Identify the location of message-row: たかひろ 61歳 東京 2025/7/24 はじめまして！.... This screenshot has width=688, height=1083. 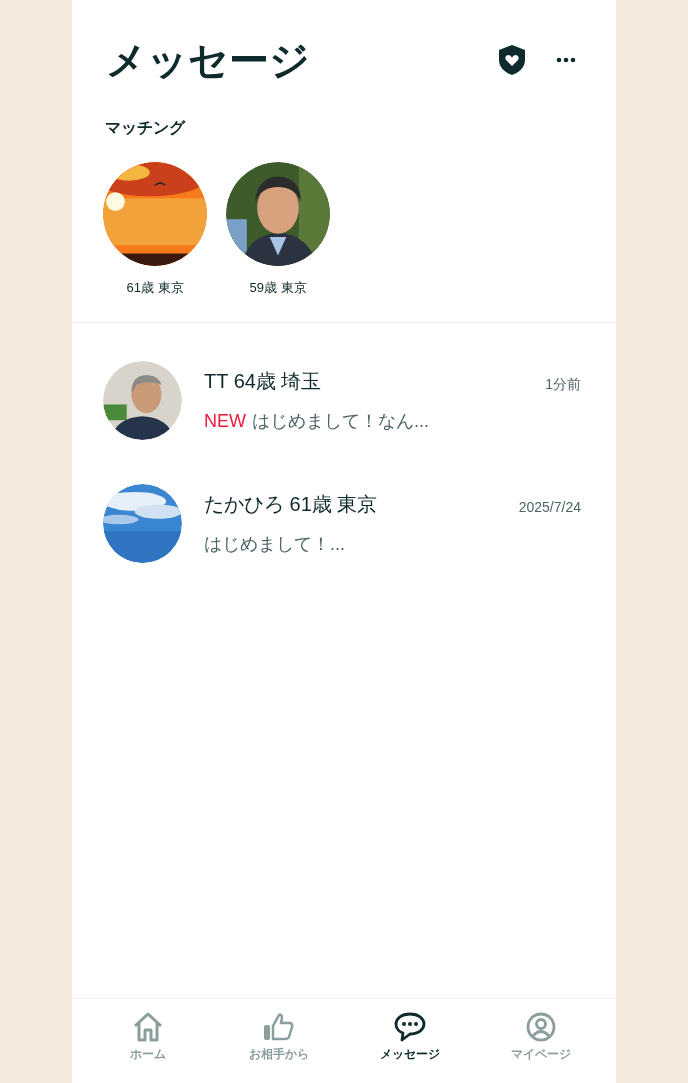
(342, 523).